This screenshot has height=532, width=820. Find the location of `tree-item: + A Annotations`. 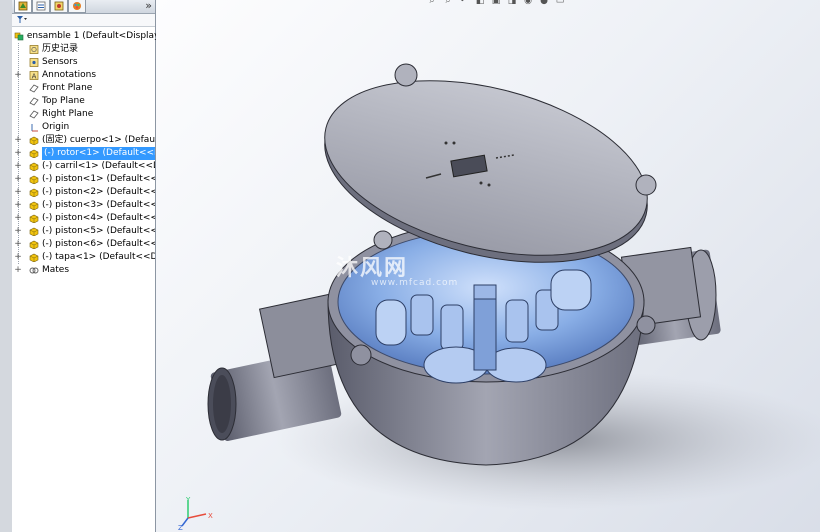

tree-item: + A Annotations is located at coordinates (83, 75).